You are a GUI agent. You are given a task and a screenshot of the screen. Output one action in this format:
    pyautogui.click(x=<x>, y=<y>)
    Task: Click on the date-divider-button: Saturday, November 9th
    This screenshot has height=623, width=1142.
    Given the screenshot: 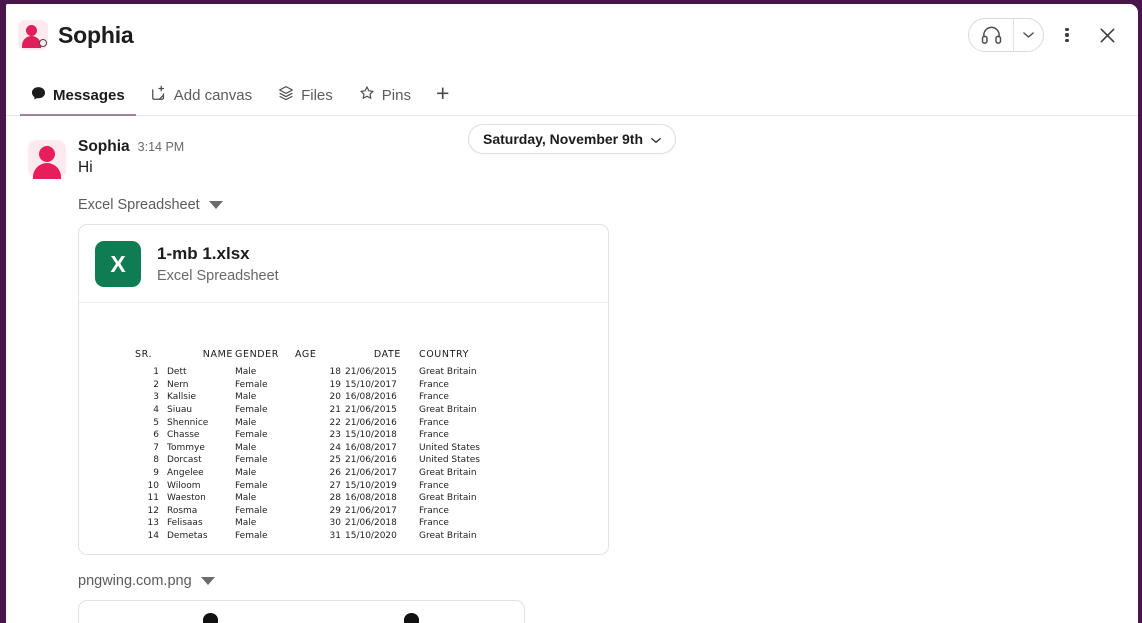 What is the action you would take?
    pyautogui.click(x=571, y=139)
    